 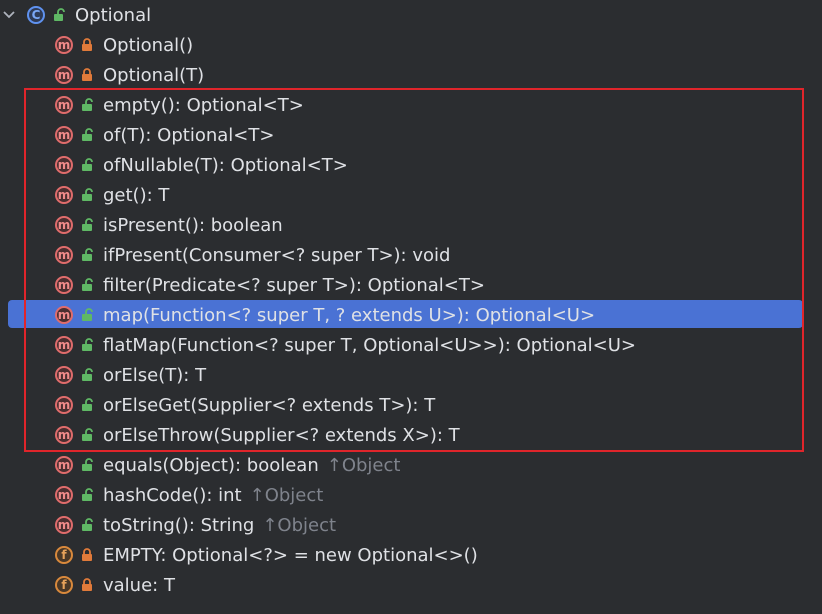 What do you see at coordinates (411, 45) in the screenshot?
I see `method-row: m Optional()` at bounding box center [411, 45].